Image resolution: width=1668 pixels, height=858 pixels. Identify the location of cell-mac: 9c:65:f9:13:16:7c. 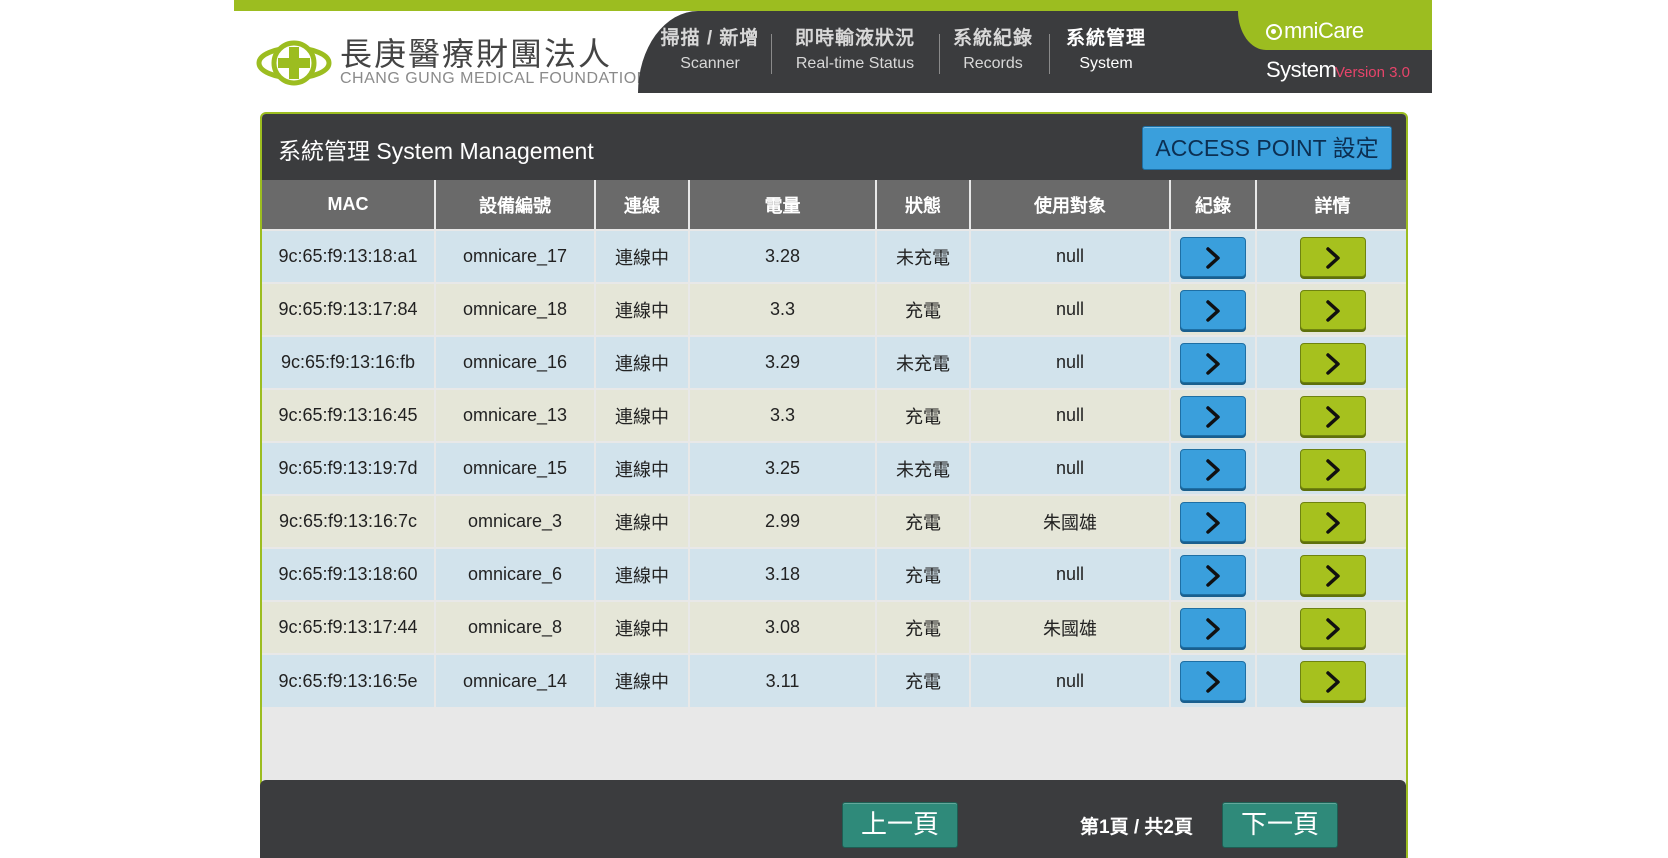
(349, 521).